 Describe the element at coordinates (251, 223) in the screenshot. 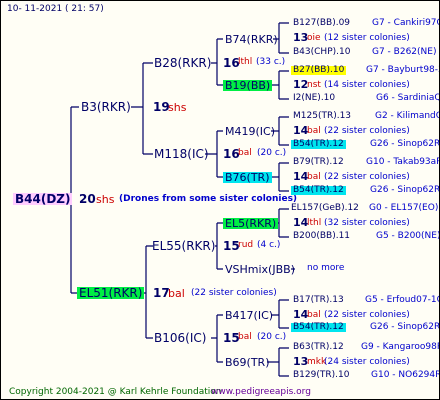

I see `gen3-name: EL5(RKR)` at that location.